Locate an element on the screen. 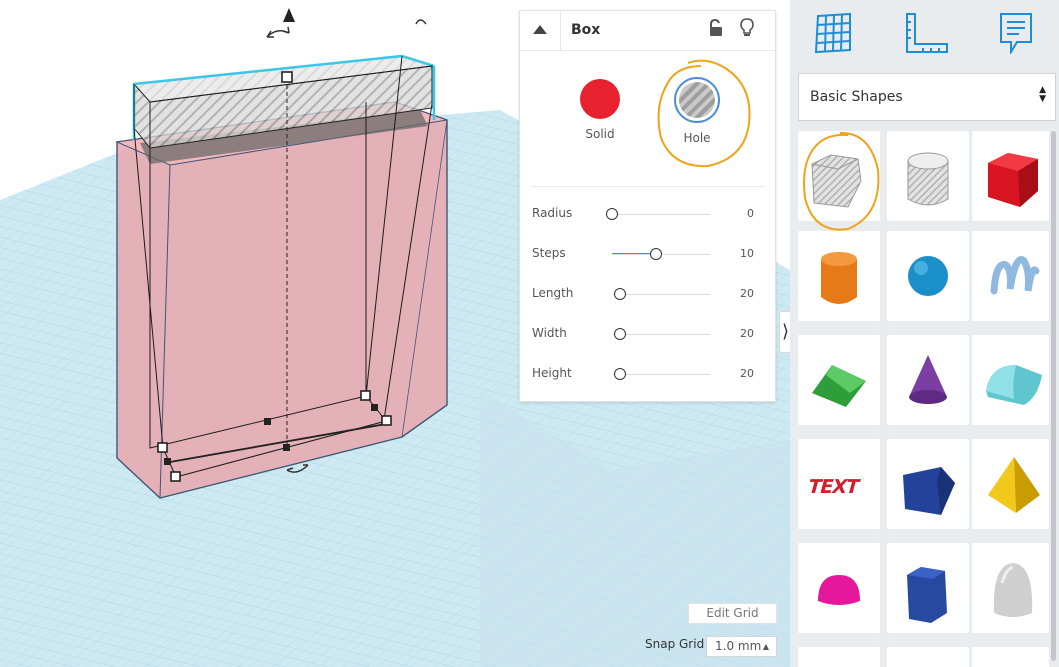 This screenshot has width=1059, height=667. shape-tile-roof is located at coordinates (839, 380).